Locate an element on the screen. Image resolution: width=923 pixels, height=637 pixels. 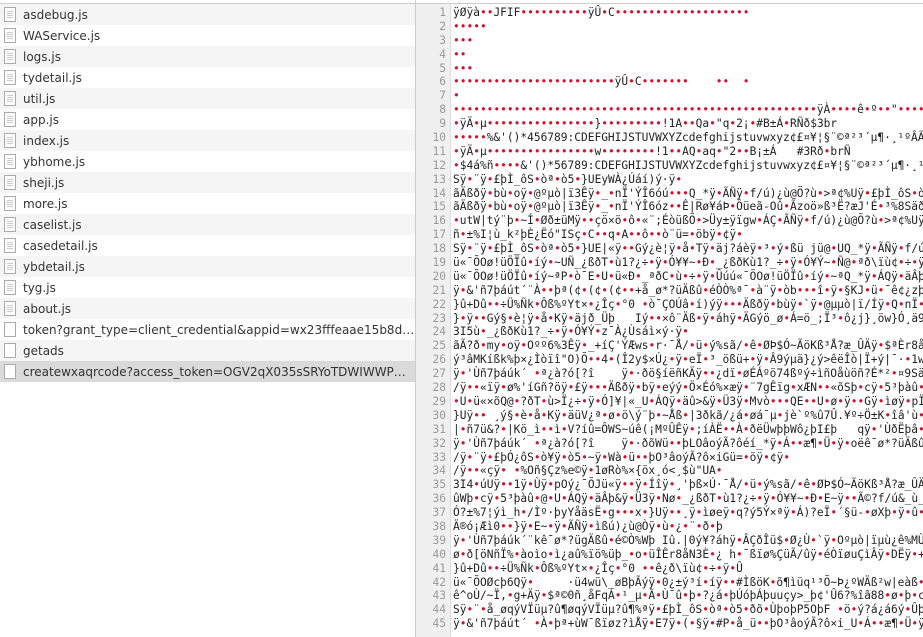
text-run: Ôüeã-Oû is located at coordinates (760, 207).